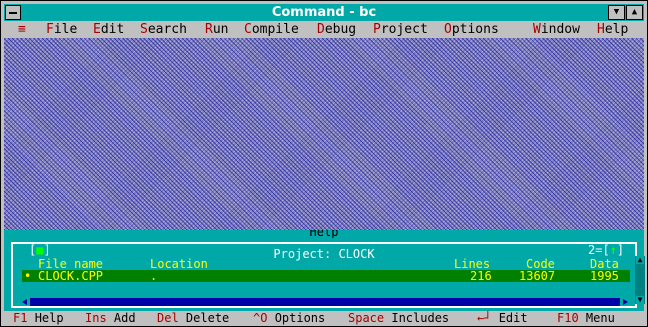 The height and width of the screenshot is (327, 648). I want to click on menu-run: Run, so click(216, 30).